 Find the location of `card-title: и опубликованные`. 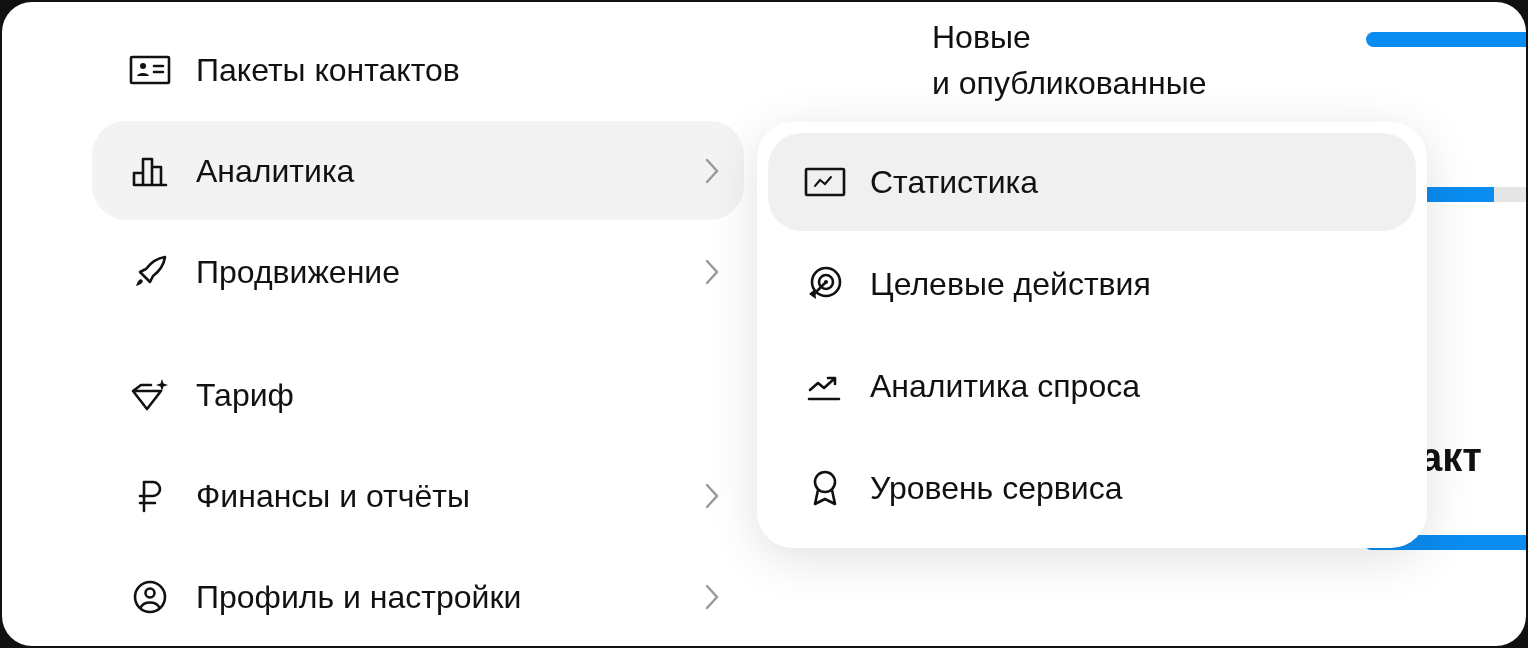

card-title: и опубликованные is located at coordinates (1069, 83).